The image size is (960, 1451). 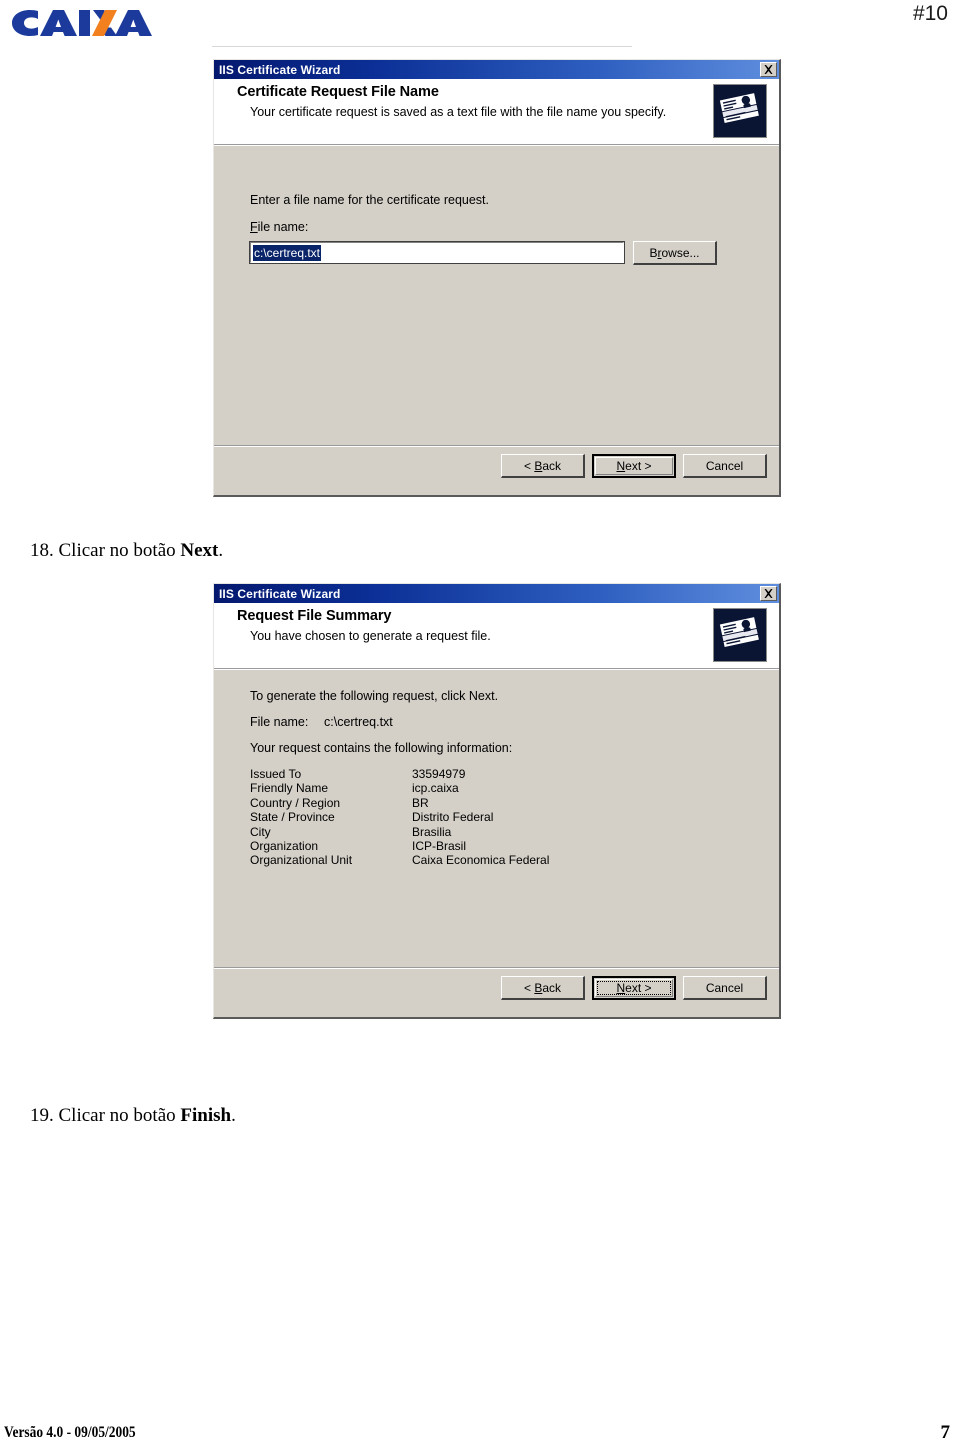 I want to click on page-marker: #10, so click(x=930, y=13).